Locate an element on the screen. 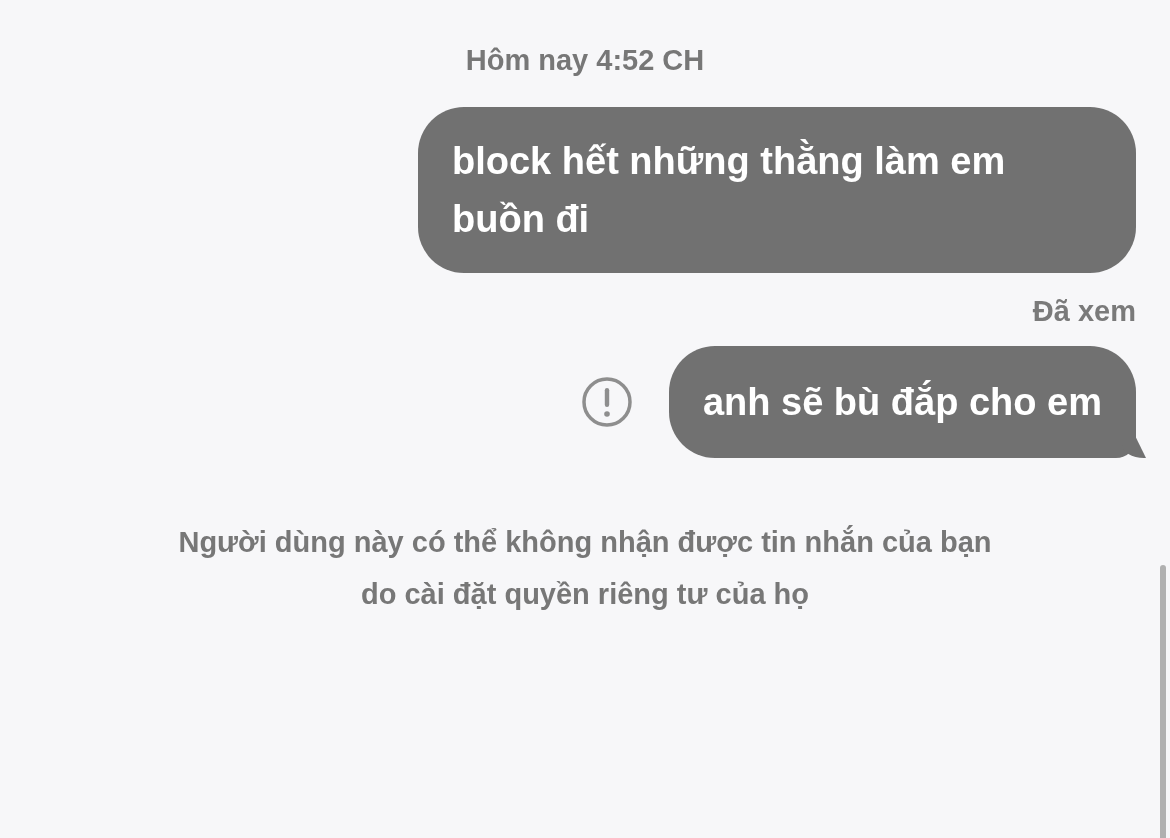 Image resolution: width=1170 pixels, height=838 pixels. seen-receipt: Đã xem is located at coordinates (1084, 311).